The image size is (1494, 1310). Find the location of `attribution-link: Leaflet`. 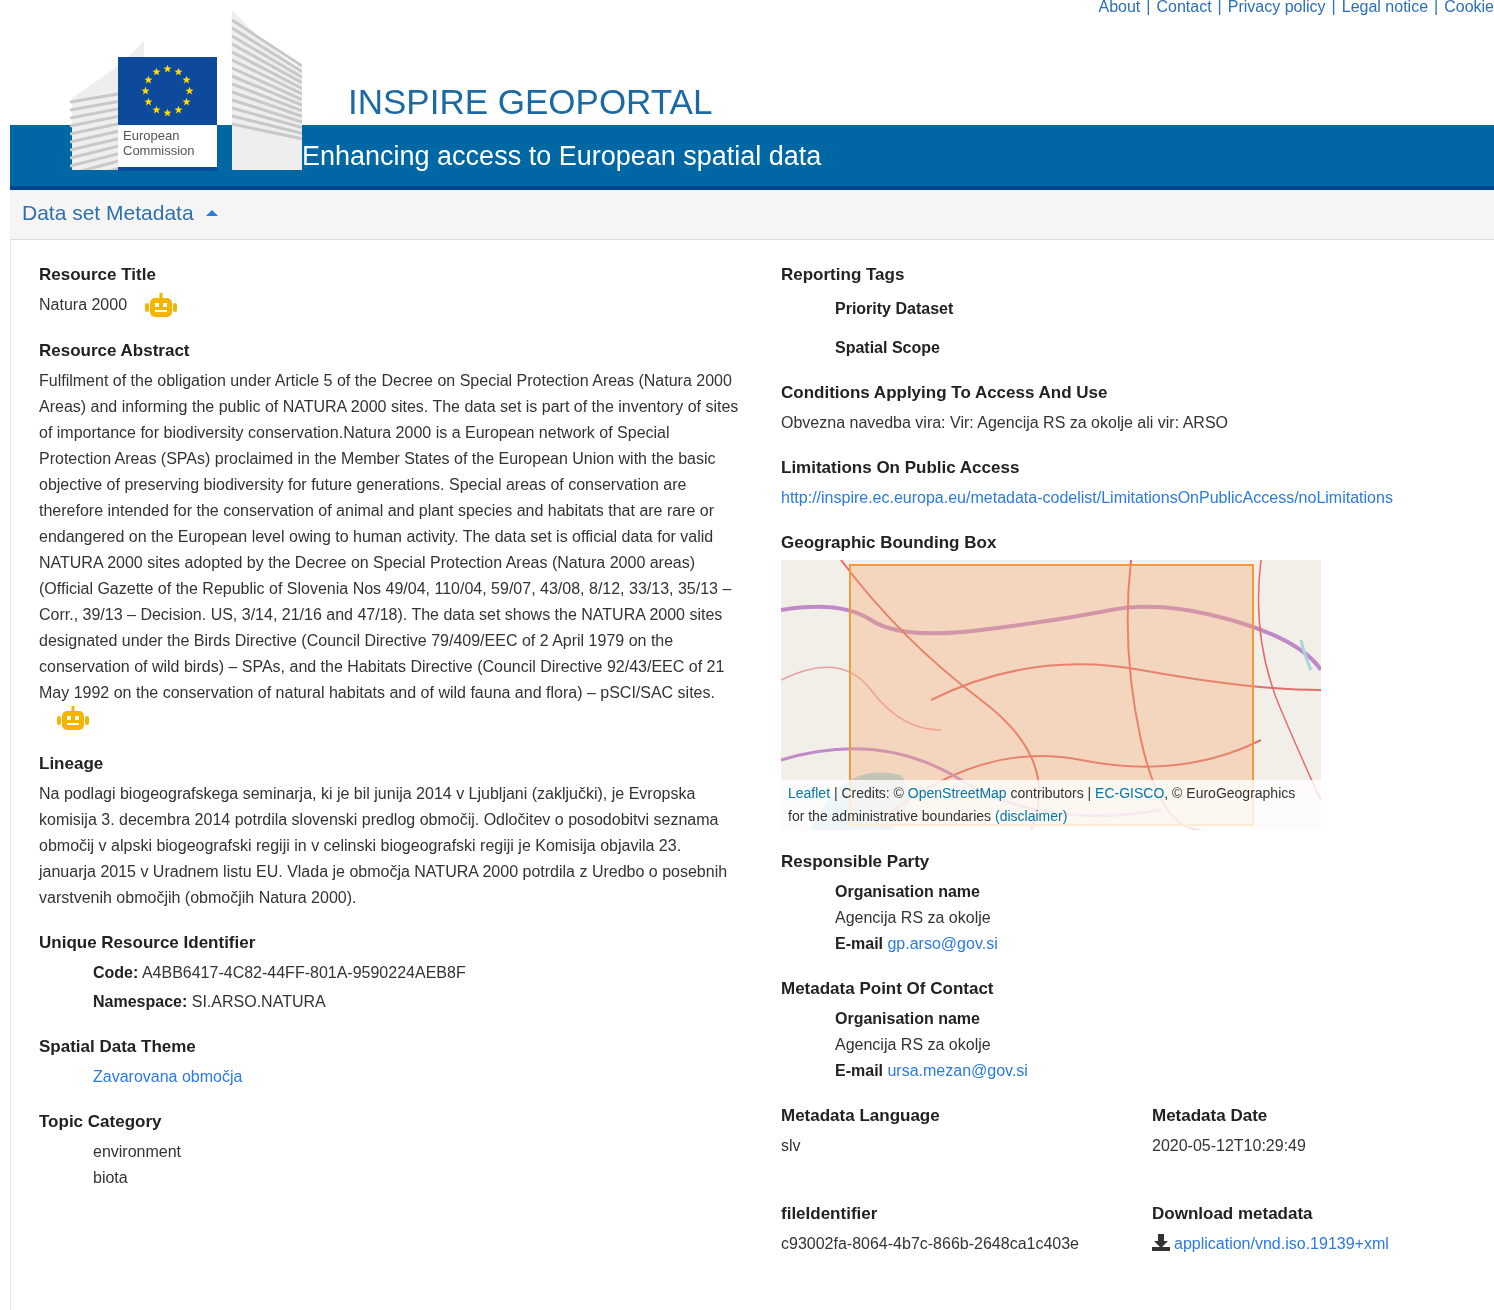

attribution-link: Leaflet is located at coordinates (809, 793).